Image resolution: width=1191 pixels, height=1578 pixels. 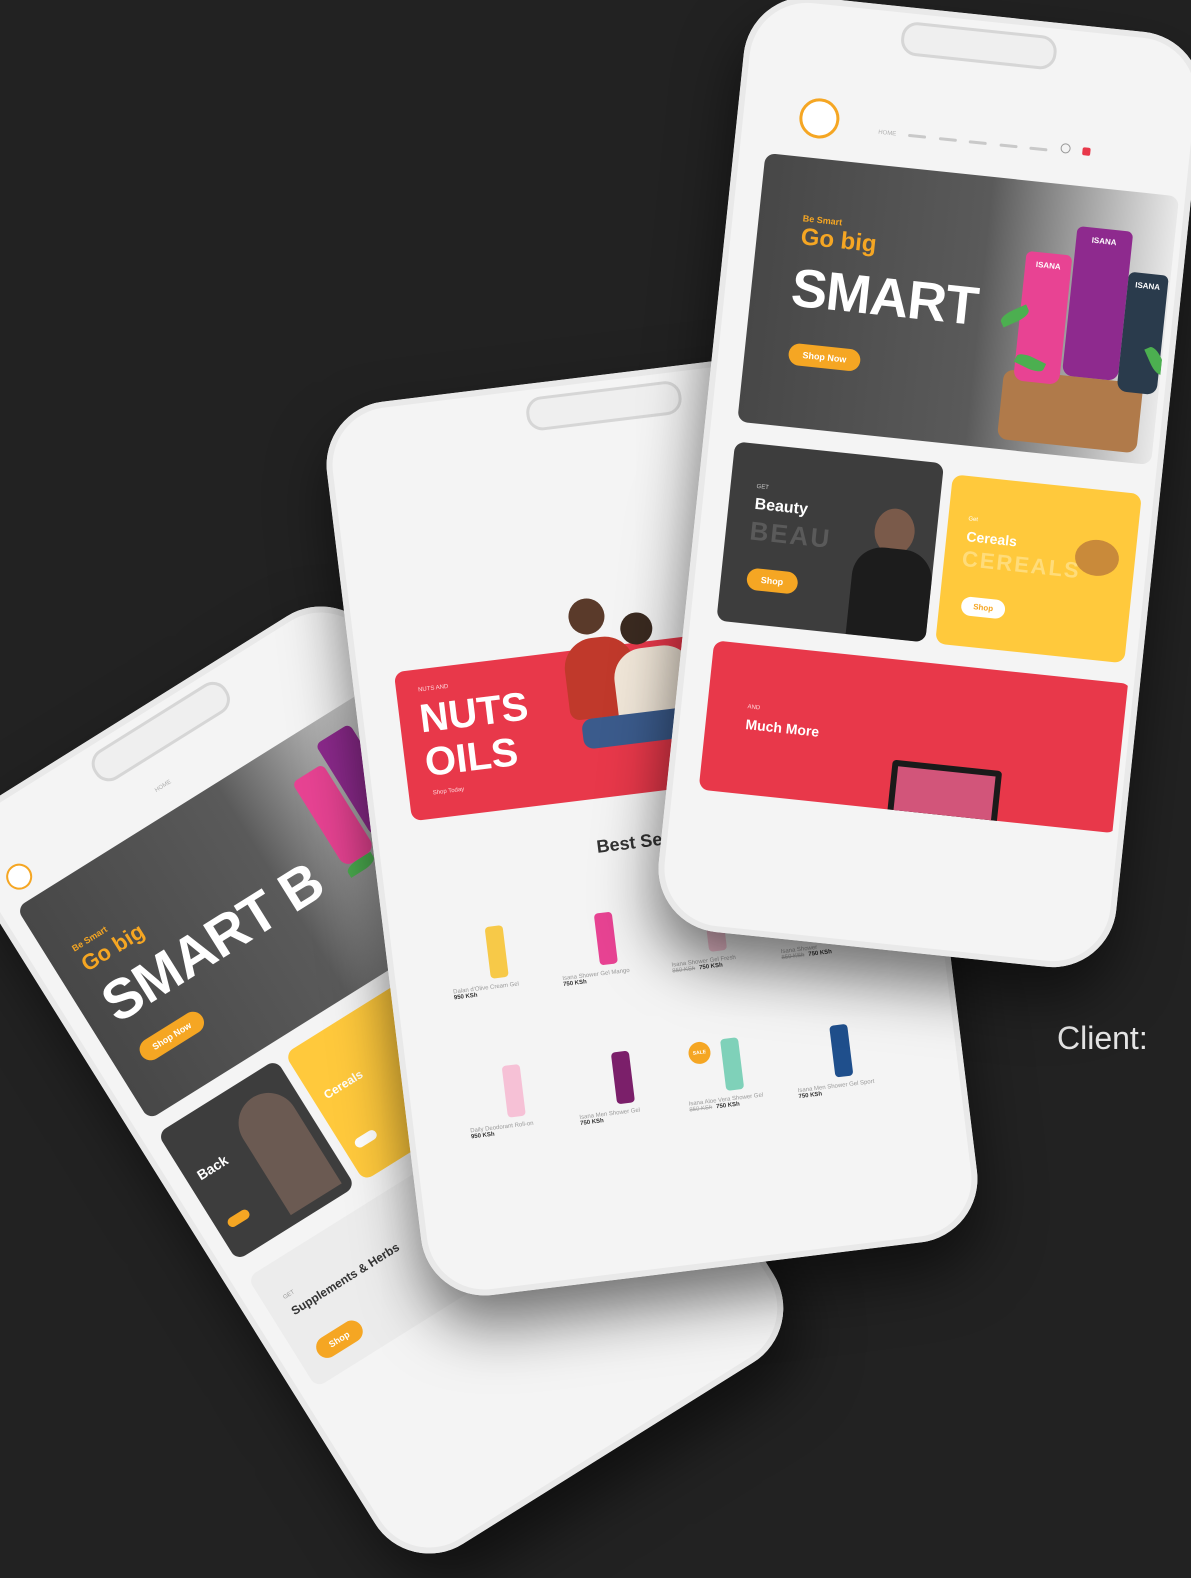 I want to click on beauty-ghost-text: BEAU, so click(x=790, y=534).